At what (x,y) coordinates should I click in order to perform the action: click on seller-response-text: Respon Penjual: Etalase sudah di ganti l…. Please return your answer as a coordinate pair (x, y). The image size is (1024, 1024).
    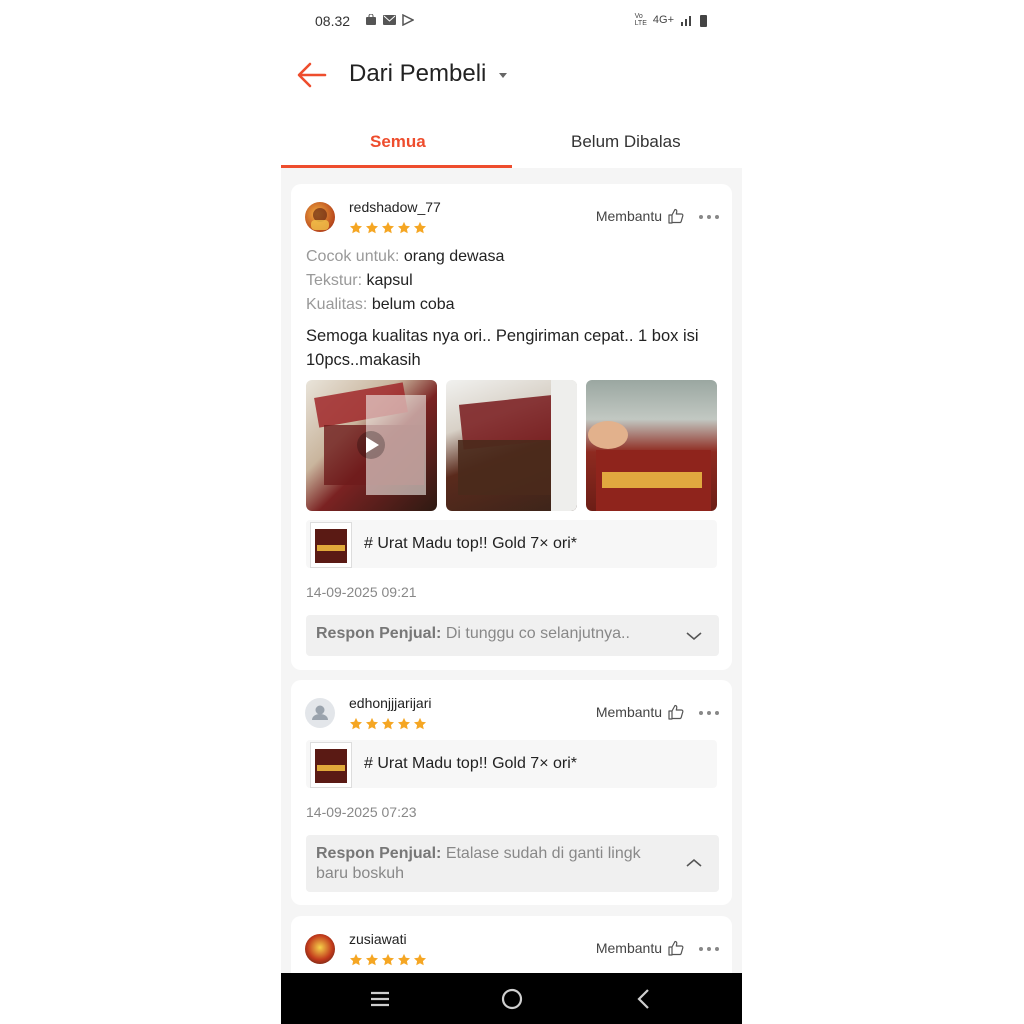
    Looking at the image, I should click on (478, 863).